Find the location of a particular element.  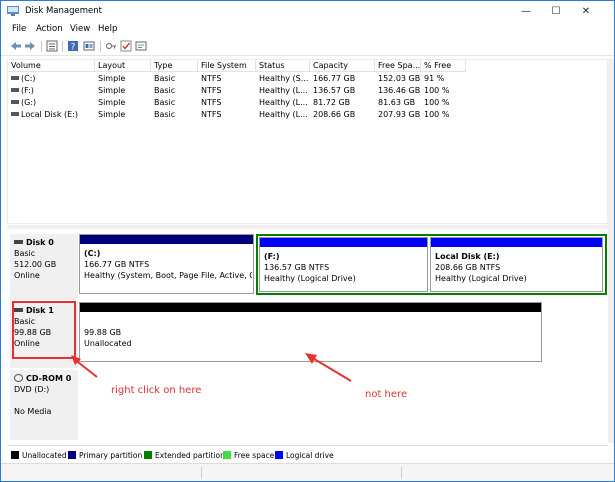

column-header-layout: Layout is located at coordinates (123, 66).